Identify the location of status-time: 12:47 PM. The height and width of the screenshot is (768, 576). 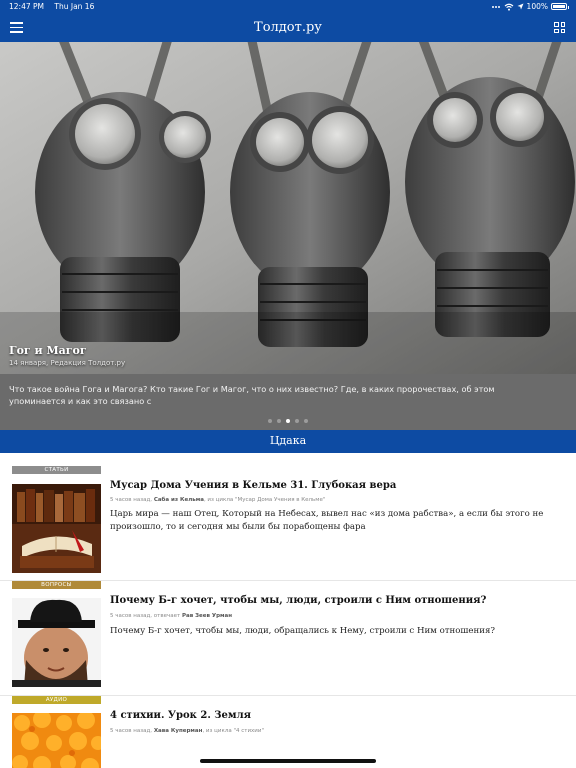
(26, 6).